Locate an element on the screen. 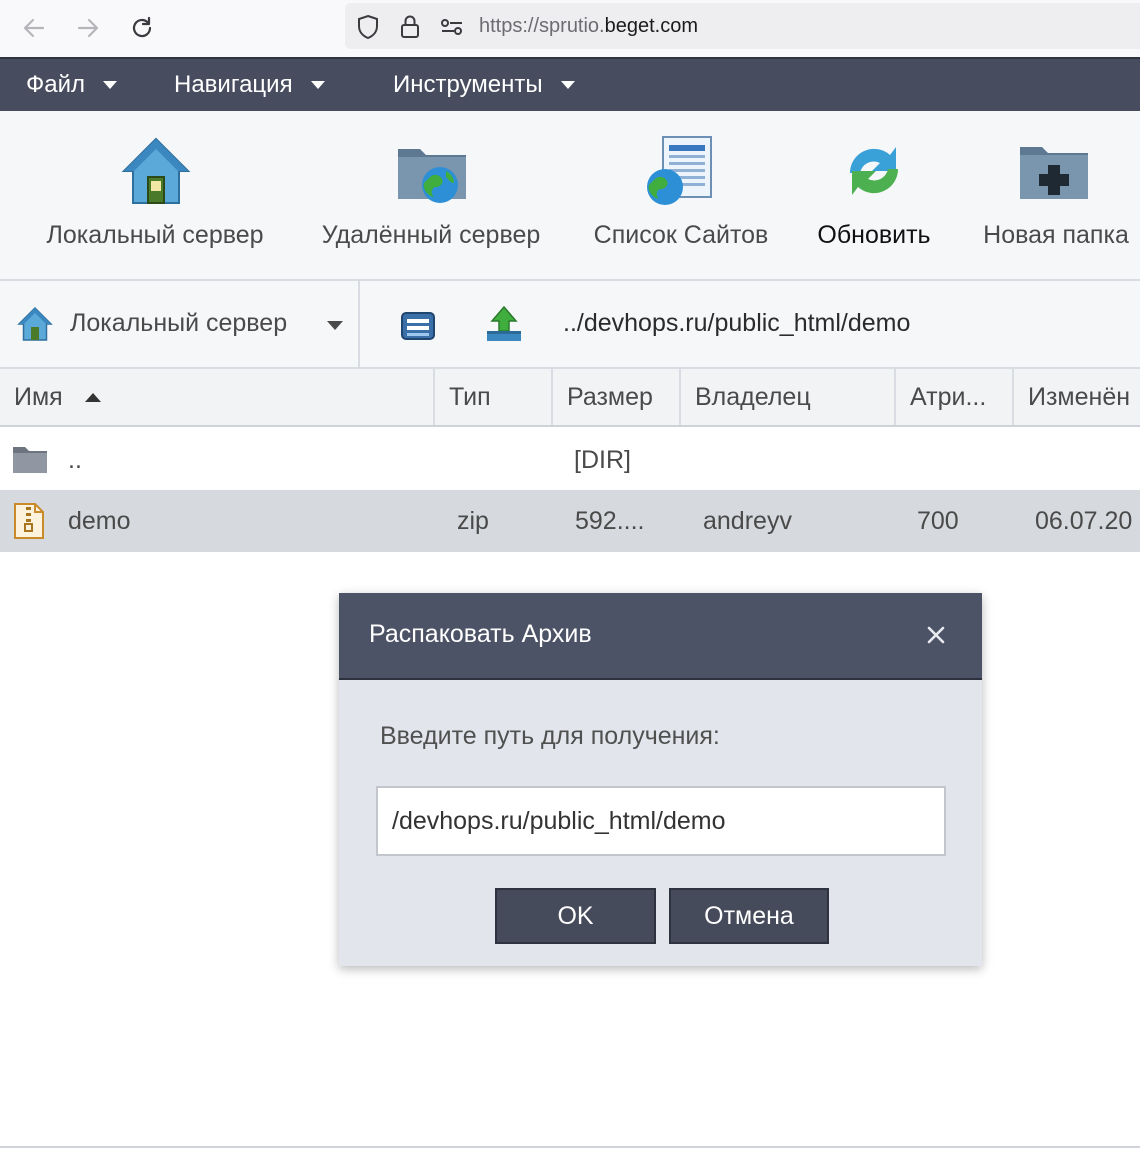 This screenshot has height=1171, width=1140. column-name-label: Имя is located at coordinates (38, 396).